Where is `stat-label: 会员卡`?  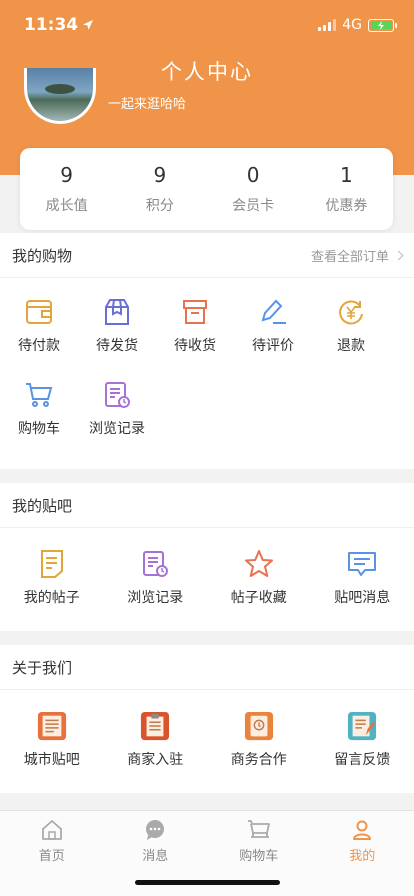
stat-label: 会员卡 is located at coordinates (253, 206).